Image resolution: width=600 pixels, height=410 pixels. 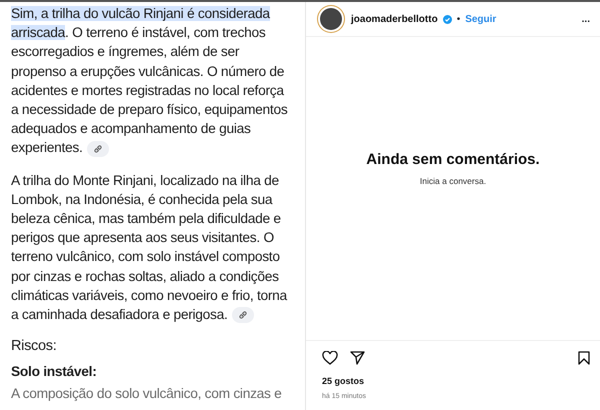 What do you see at coordinates (54, 372) in the screenshot?
I see `subheading: Solo instável:` at bounding box center [54, 372].